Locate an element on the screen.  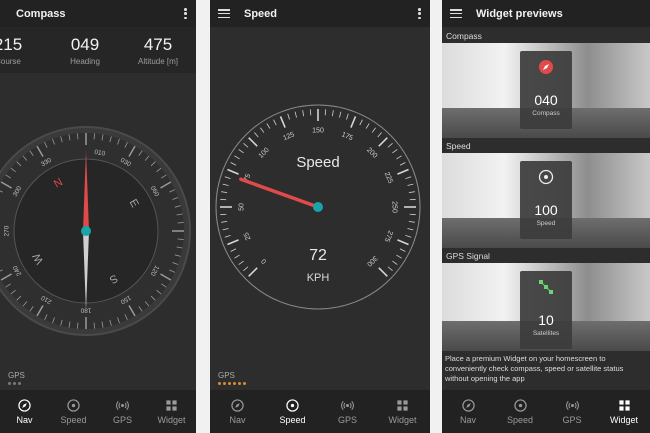
page-title: Widget previews is located at coordinates (519, 13).